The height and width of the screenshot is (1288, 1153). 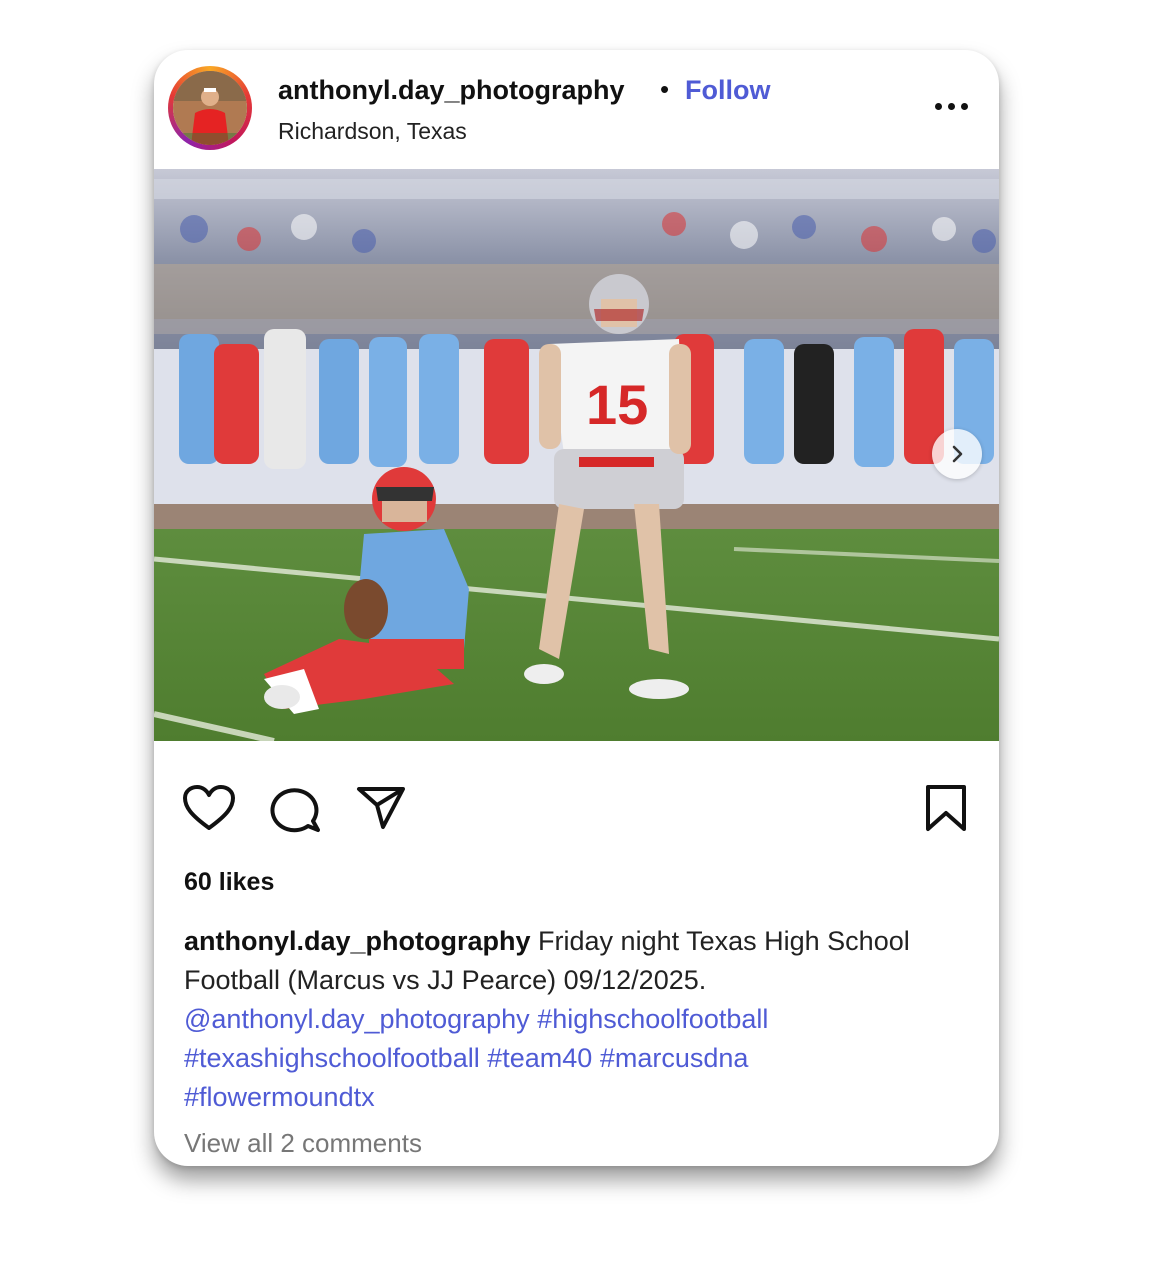 I want to click on avatar-story-ring, so click(x=210, y=108).